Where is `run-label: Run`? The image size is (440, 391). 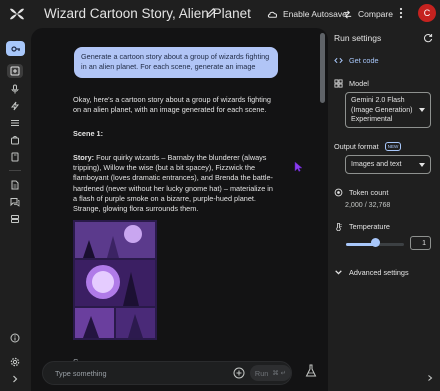
run-label: Run is located at coordinates (261, 373).